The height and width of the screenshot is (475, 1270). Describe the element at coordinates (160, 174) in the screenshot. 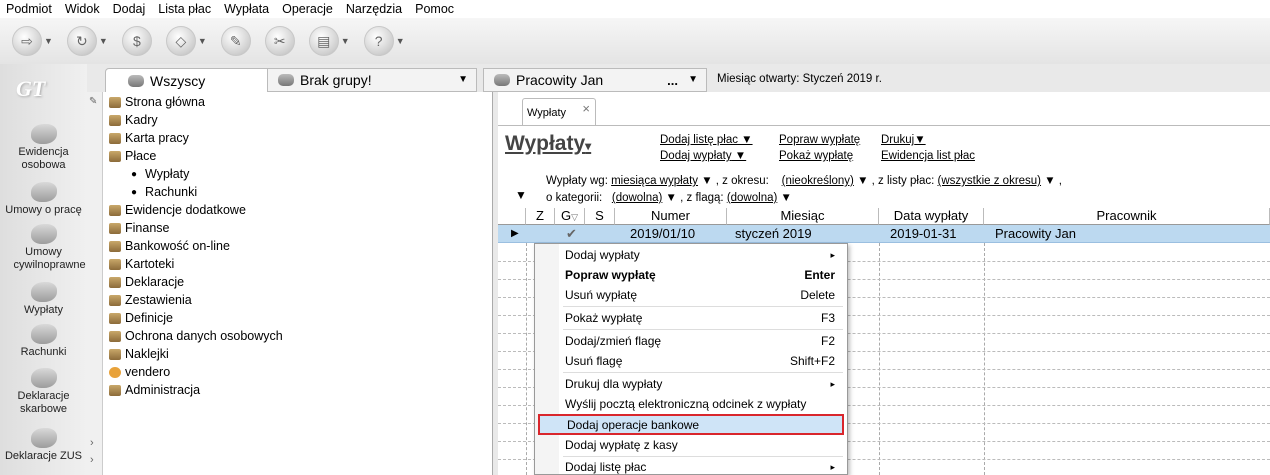

I see `tree-subitem-wyplaty: ● Wypłaty` at that location.